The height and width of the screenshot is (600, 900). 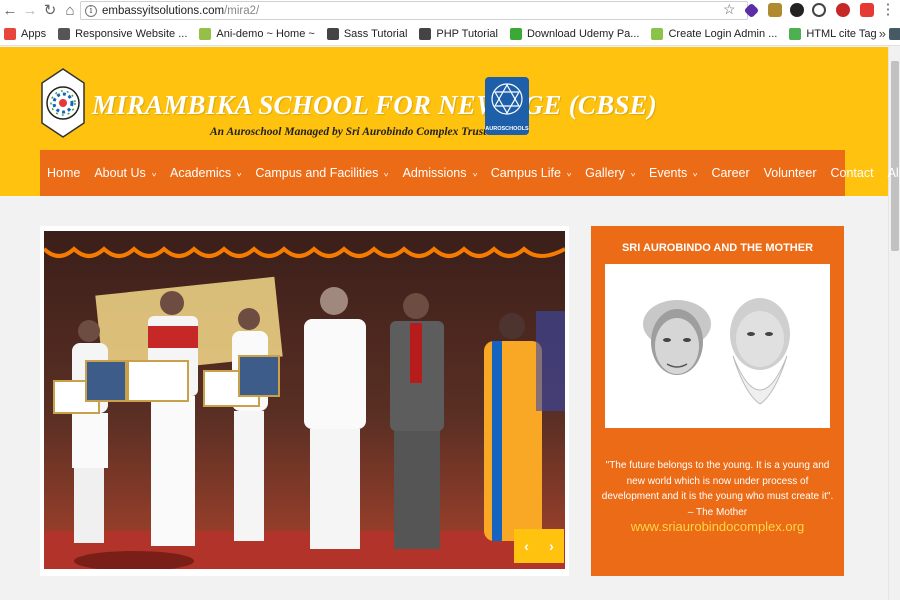 I want to click on nav-item: Career, so click(x=730, y=173).